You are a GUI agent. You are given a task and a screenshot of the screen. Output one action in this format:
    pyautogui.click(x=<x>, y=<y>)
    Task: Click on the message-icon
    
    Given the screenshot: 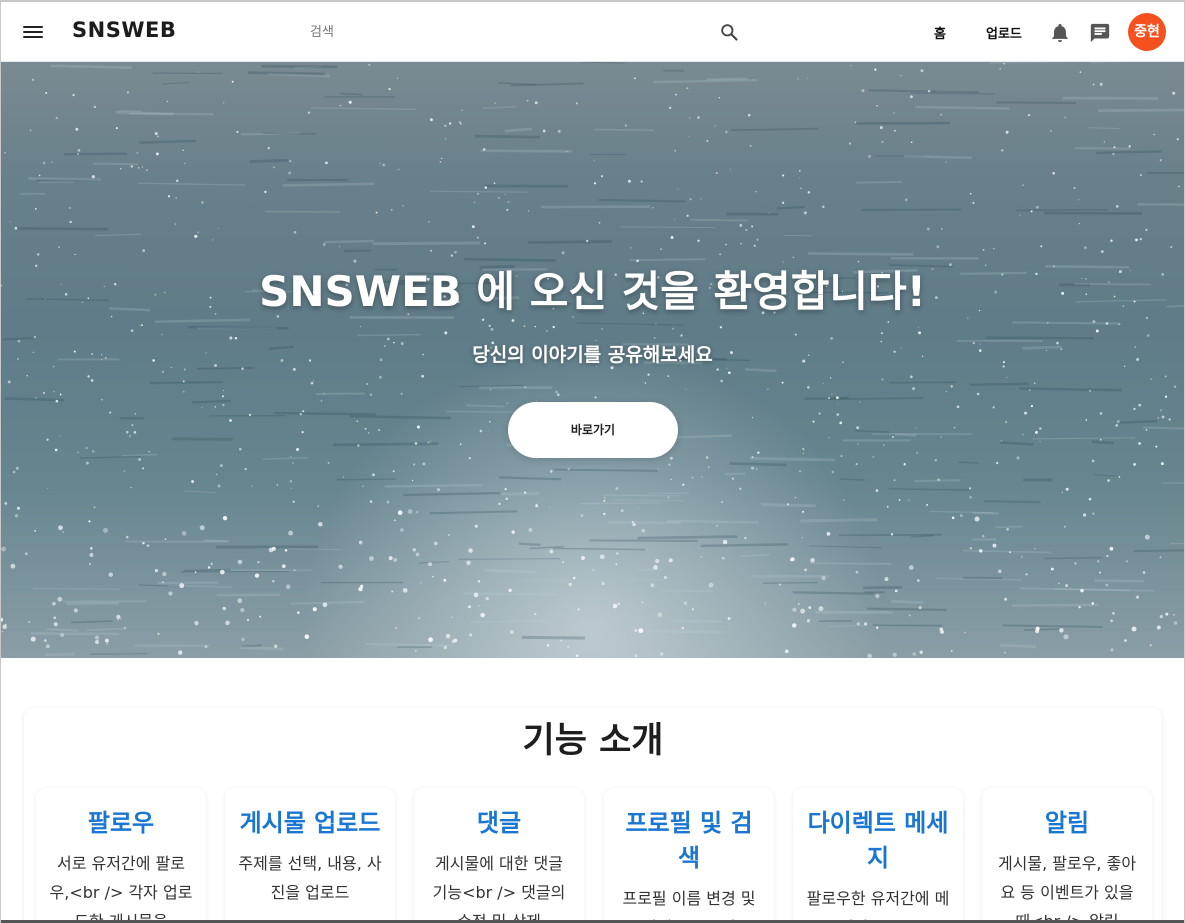 What is the action you would take?
    pyautogui.click(x=1100, y=33)
    